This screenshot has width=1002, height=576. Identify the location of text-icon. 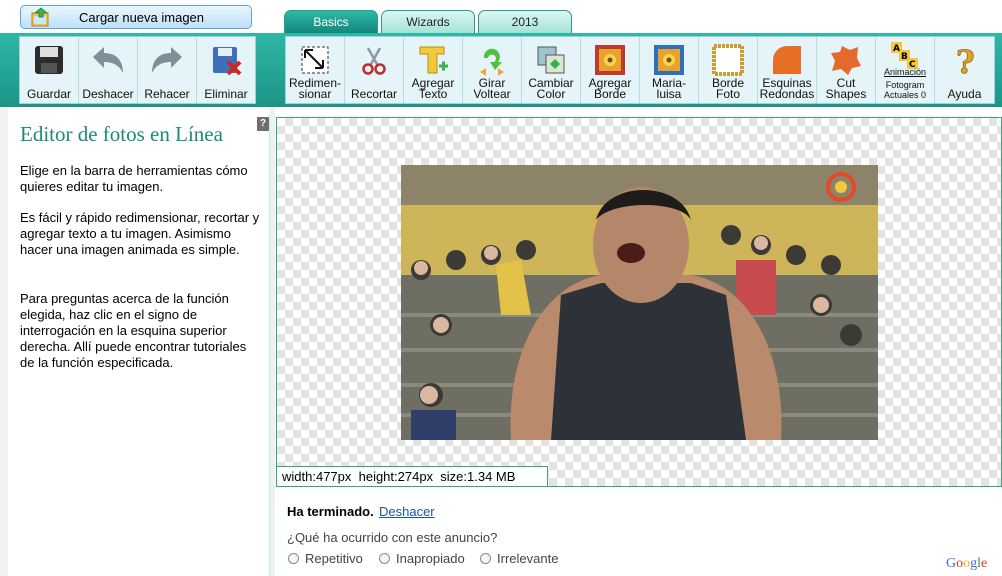
(433, 60).